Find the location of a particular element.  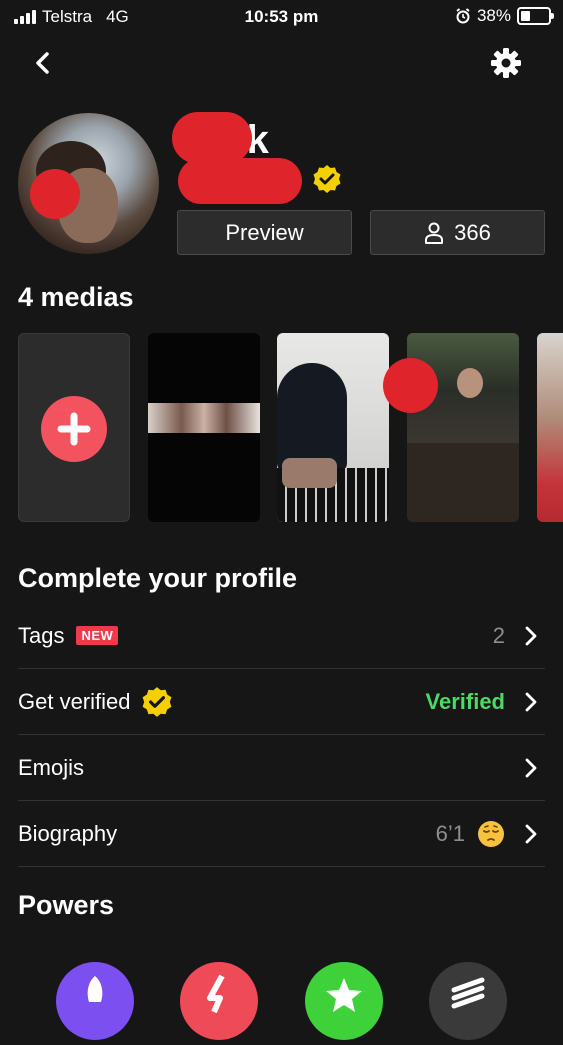

biography-row: Biography 6’1 is located at coordinates (281, 834).